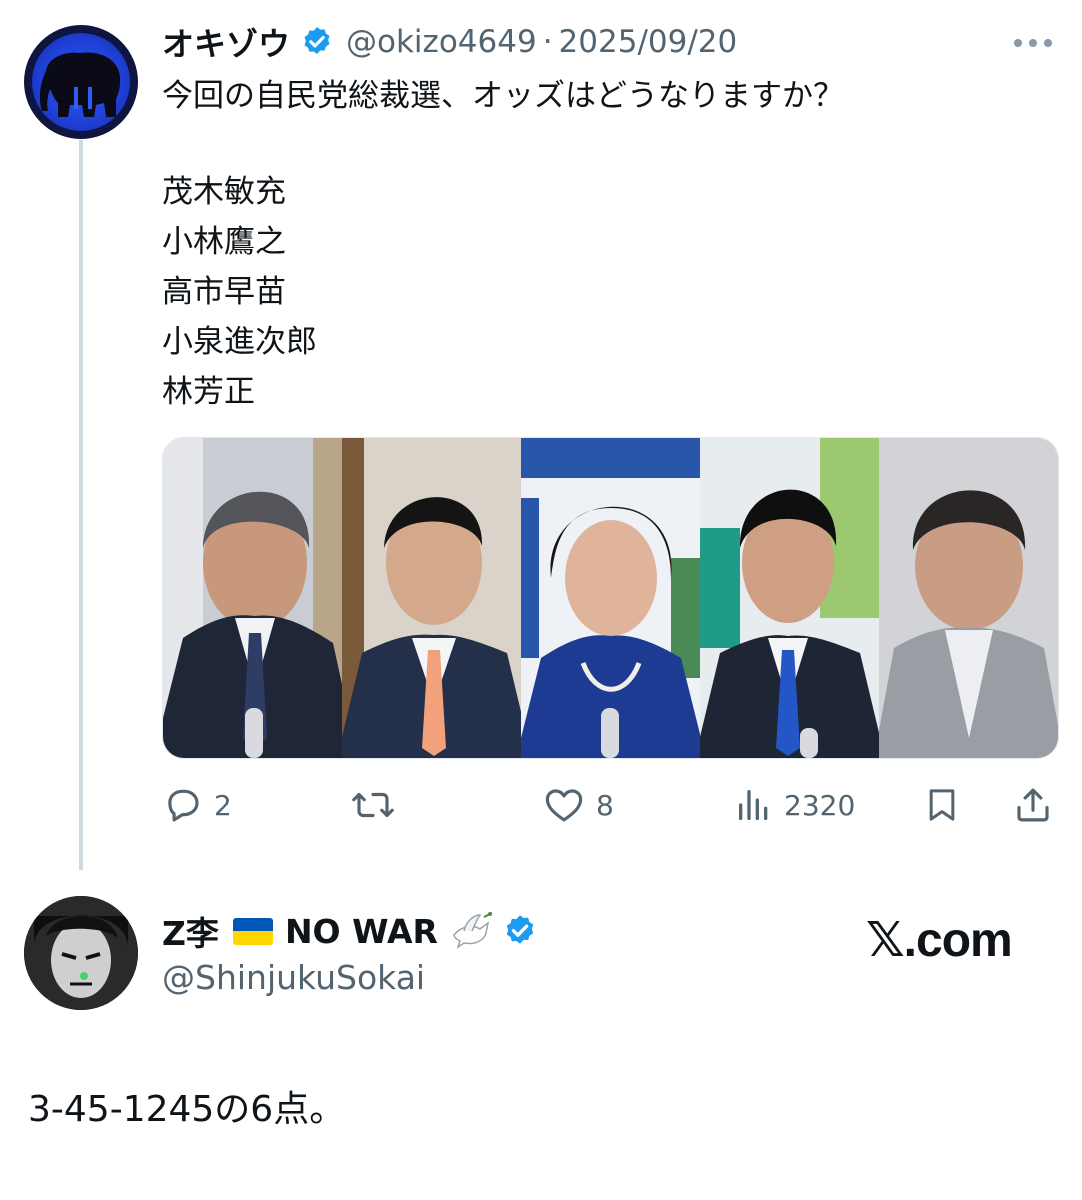 The image size is (1082, 1200). What do you see at coordinates (1033, 43) in the screenshot?
I see `more-options-icon` at bounding box center [1033, 43].